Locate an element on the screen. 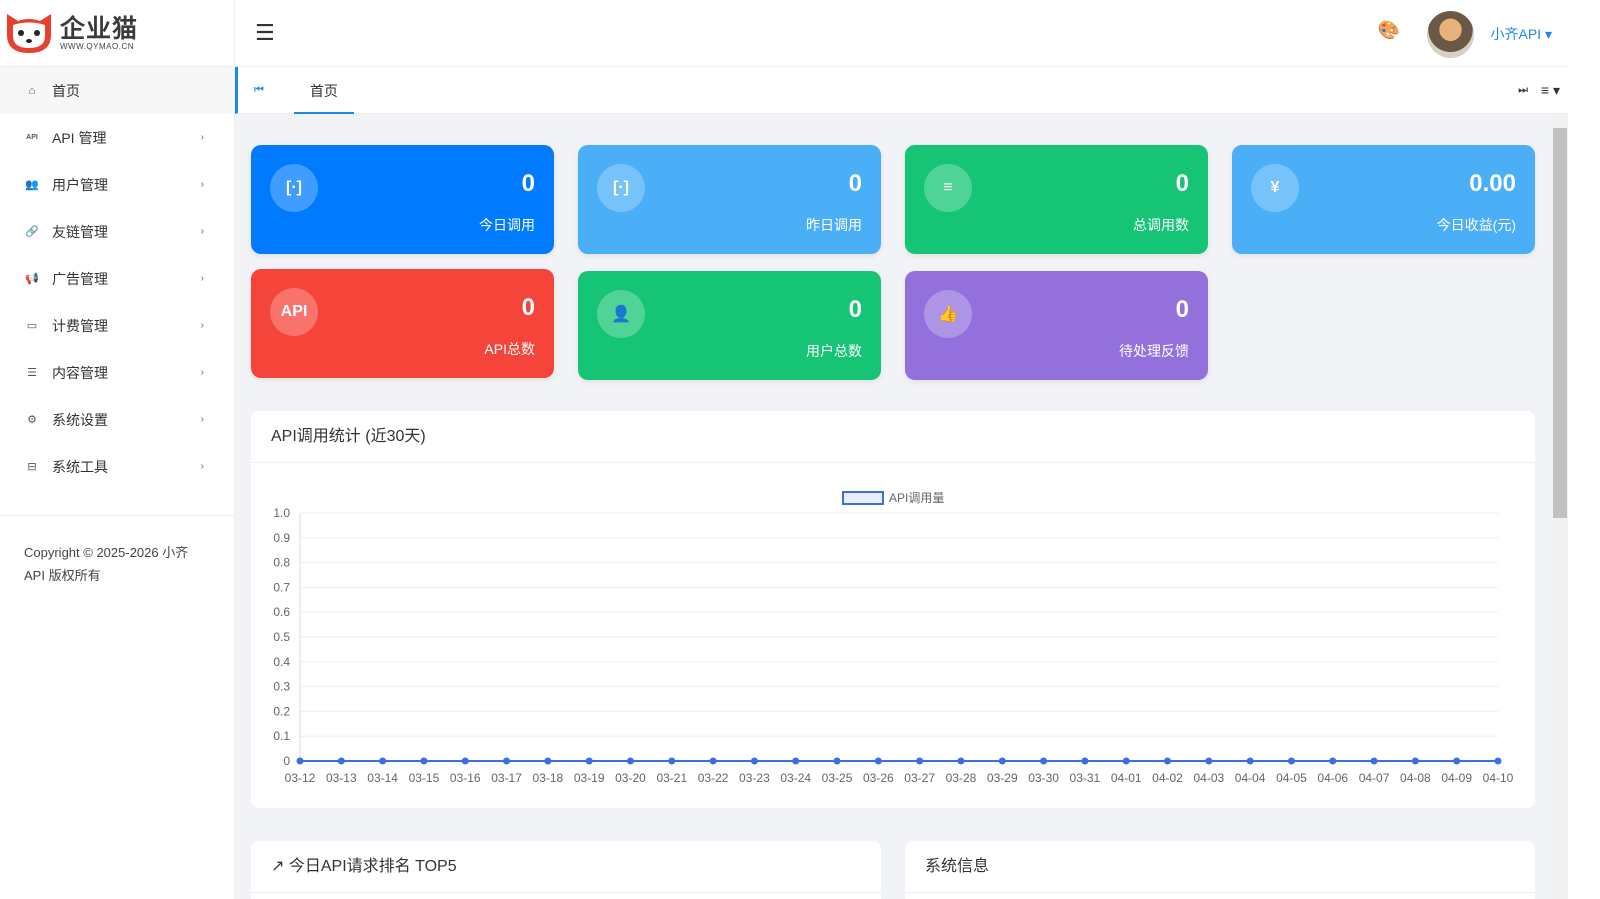  sidebar-item-label: API 管理 is located at coordinates (79, 137).